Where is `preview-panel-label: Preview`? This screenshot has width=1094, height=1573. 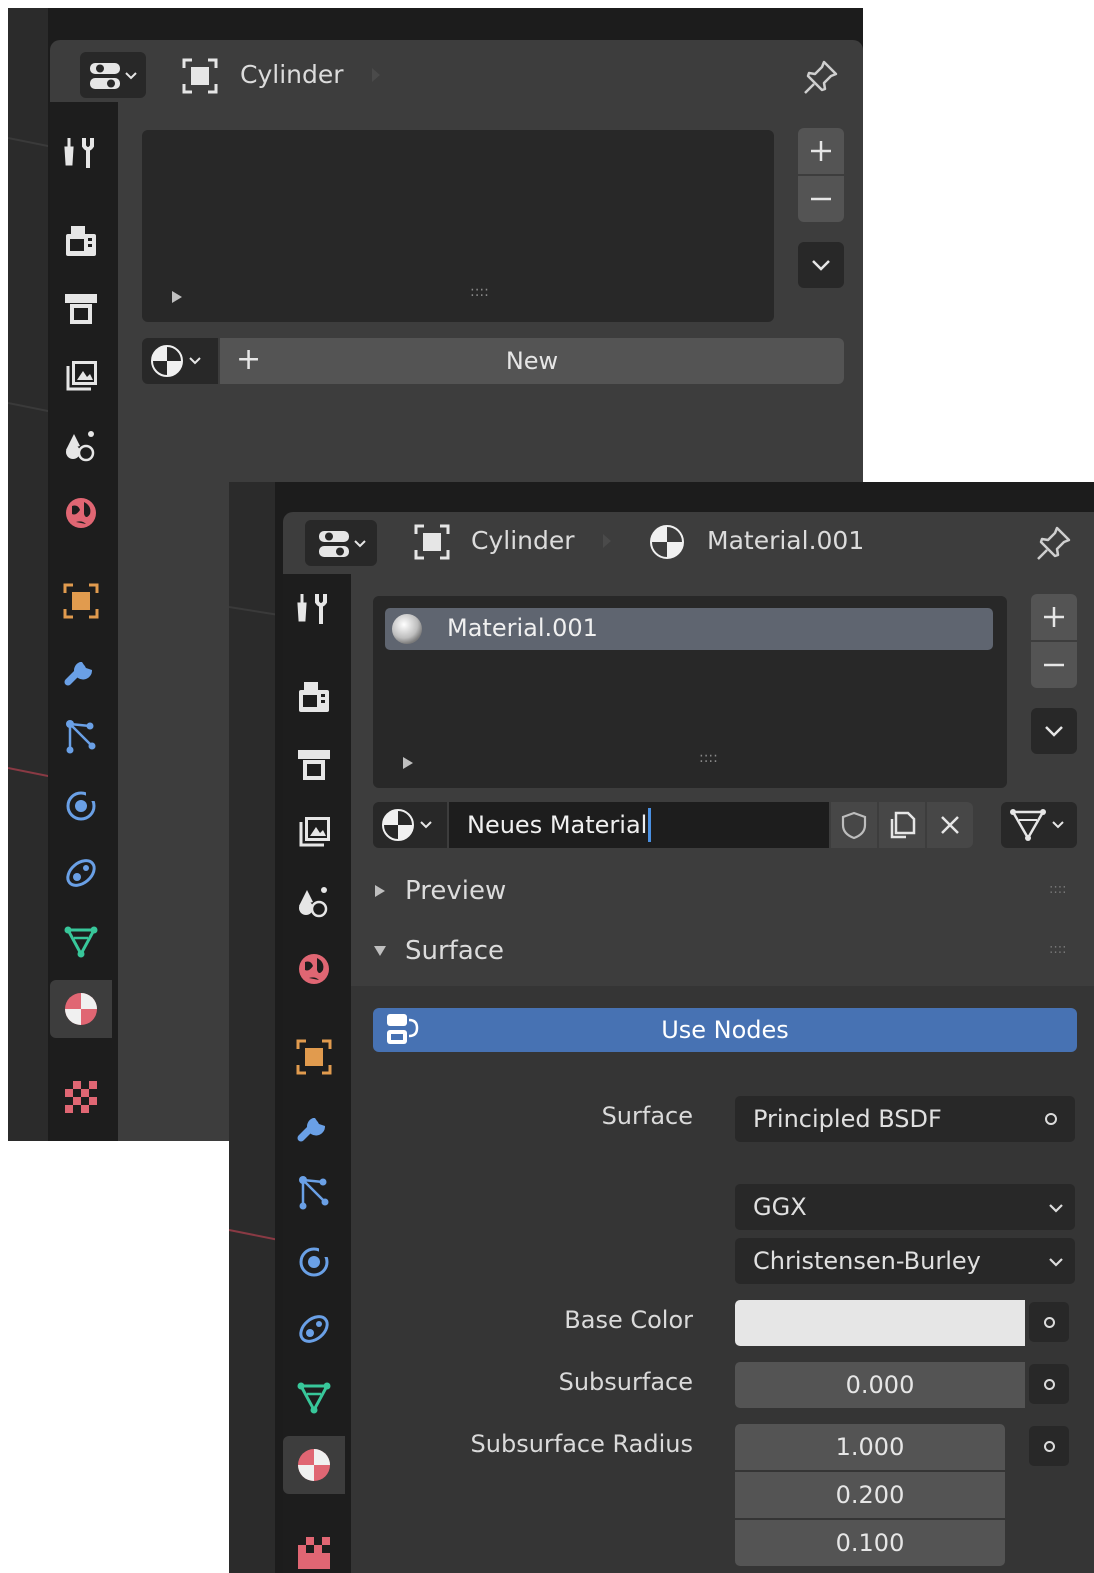 preview-panel-label: Preview is located at coordinates (456, 891).